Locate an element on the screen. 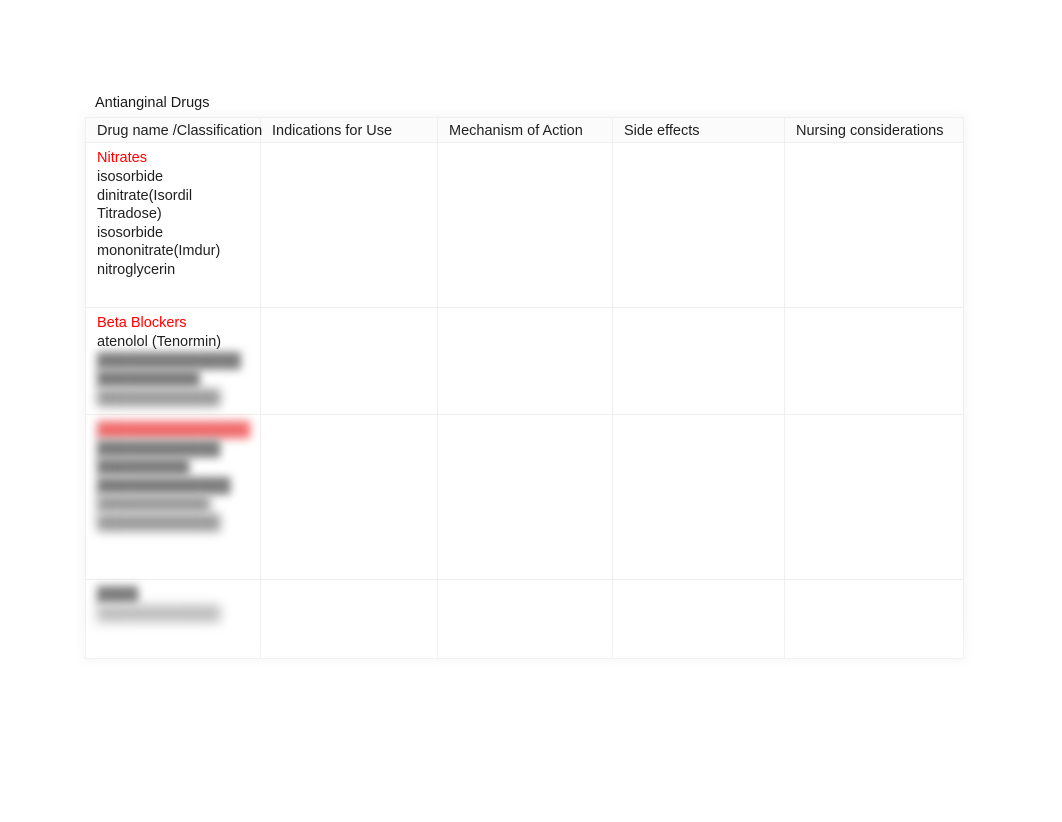 This screenshot has width=1062, height=822. cell-mechanism-redacted-trailing is located at coordinates (525, 619).